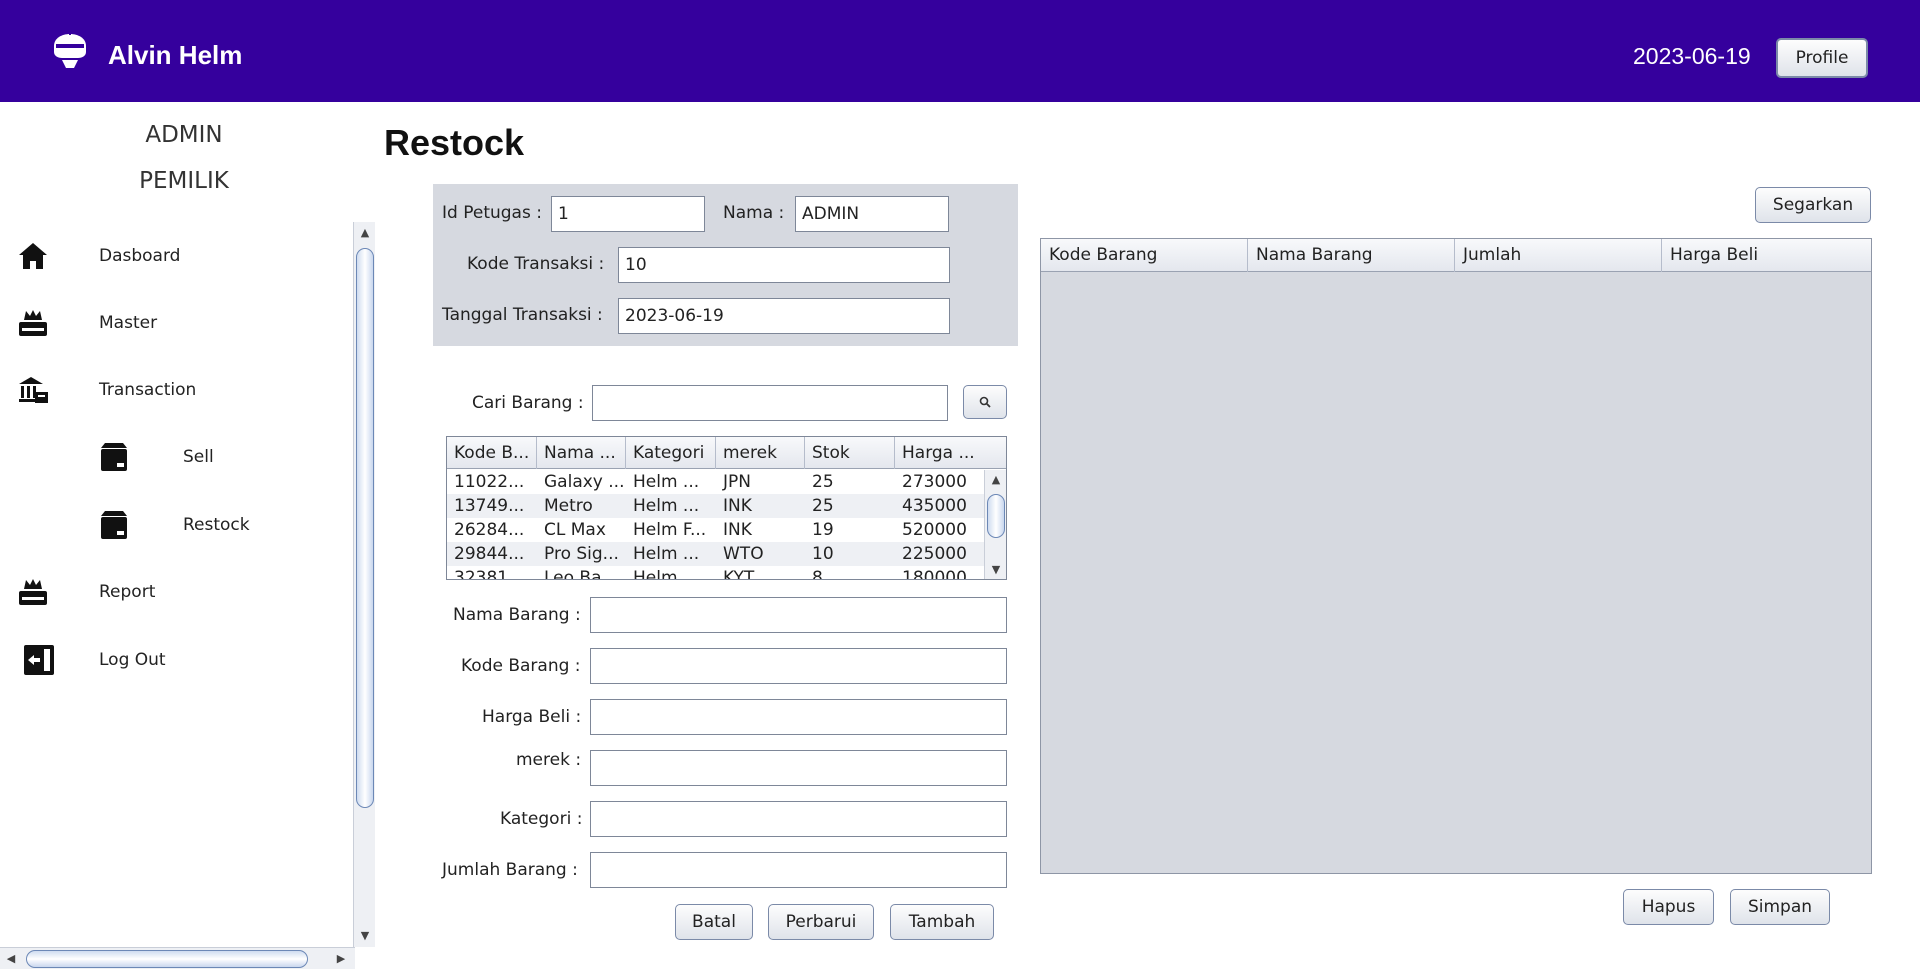 The image size is (1920, 969). Describe the element at coordinates (11, 958) in the screenshot. I see `scroll-left-icon: ◀` at that location.